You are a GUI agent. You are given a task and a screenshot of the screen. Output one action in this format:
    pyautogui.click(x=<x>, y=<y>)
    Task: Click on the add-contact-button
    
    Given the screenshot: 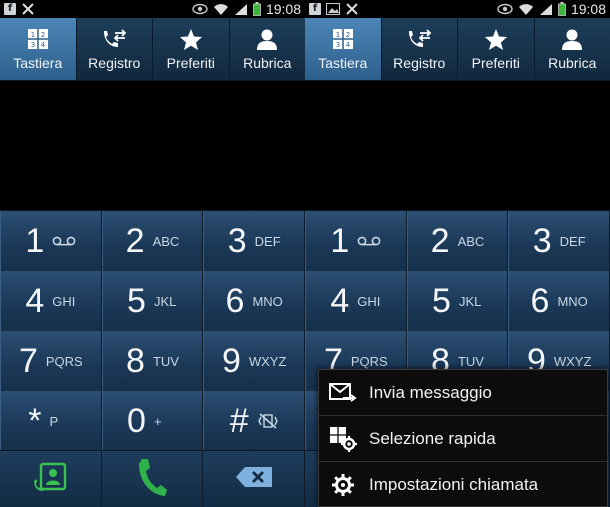 What is the action you would take?
    pyautogui.click(x=51, y=479)
    